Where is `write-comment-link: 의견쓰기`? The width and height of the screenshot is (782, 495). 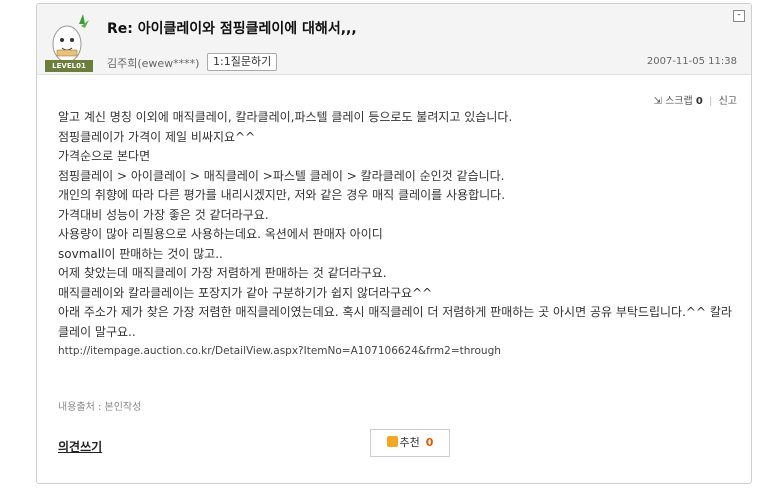 write-comment-link: 의견쓰기 is located at coordinates (80, 446).